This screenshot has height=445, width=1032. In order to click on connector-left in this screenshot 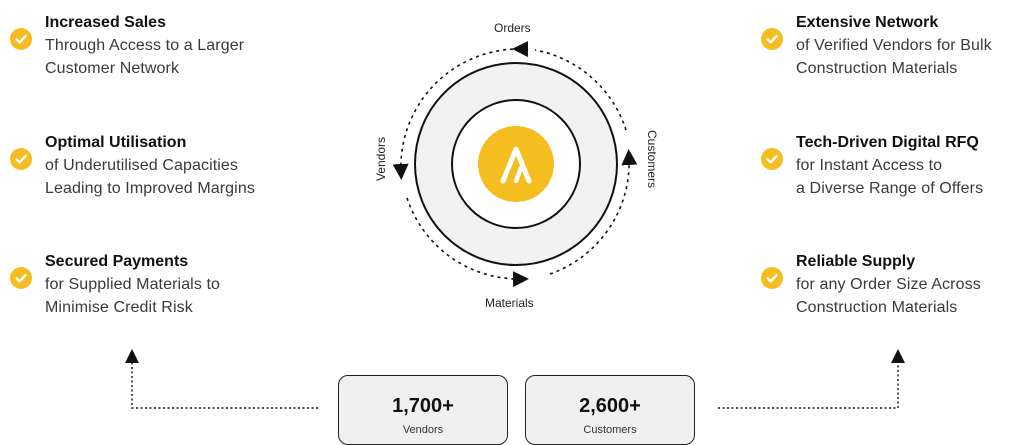, I will do `click(221, 379)`.